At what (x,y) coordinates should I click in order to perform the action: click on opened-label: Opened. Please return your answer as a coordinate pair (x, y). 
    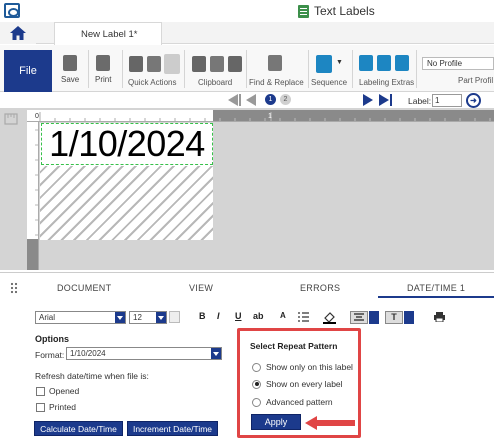
    Looking at the image, I should click on (64, 391).